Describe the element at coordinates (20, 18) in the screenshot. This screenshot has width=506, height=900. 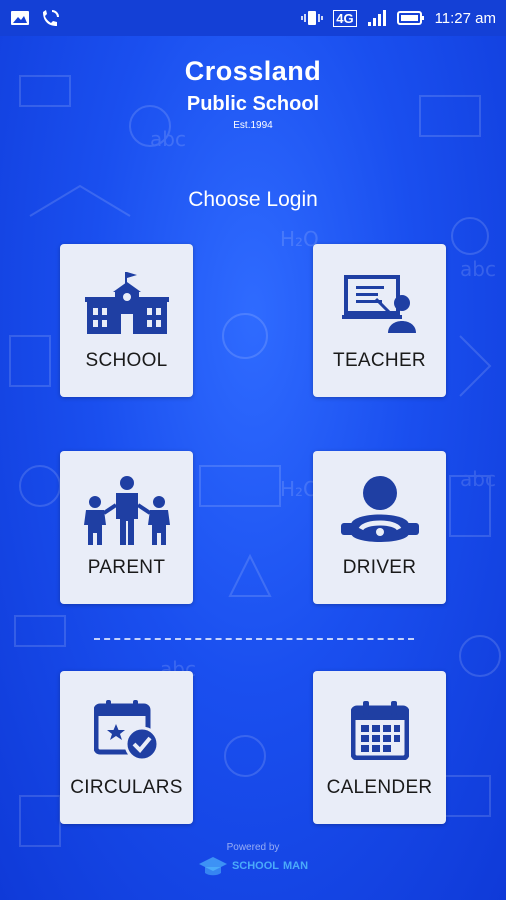
I see `image-icon` at that location.